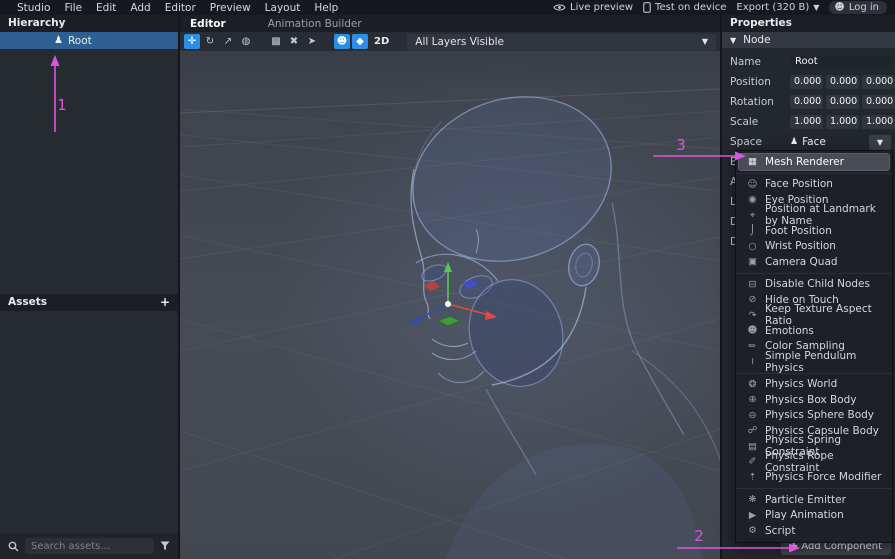  I want to click on editor-tabs: Editor Animation Builder, so click(450, 23).